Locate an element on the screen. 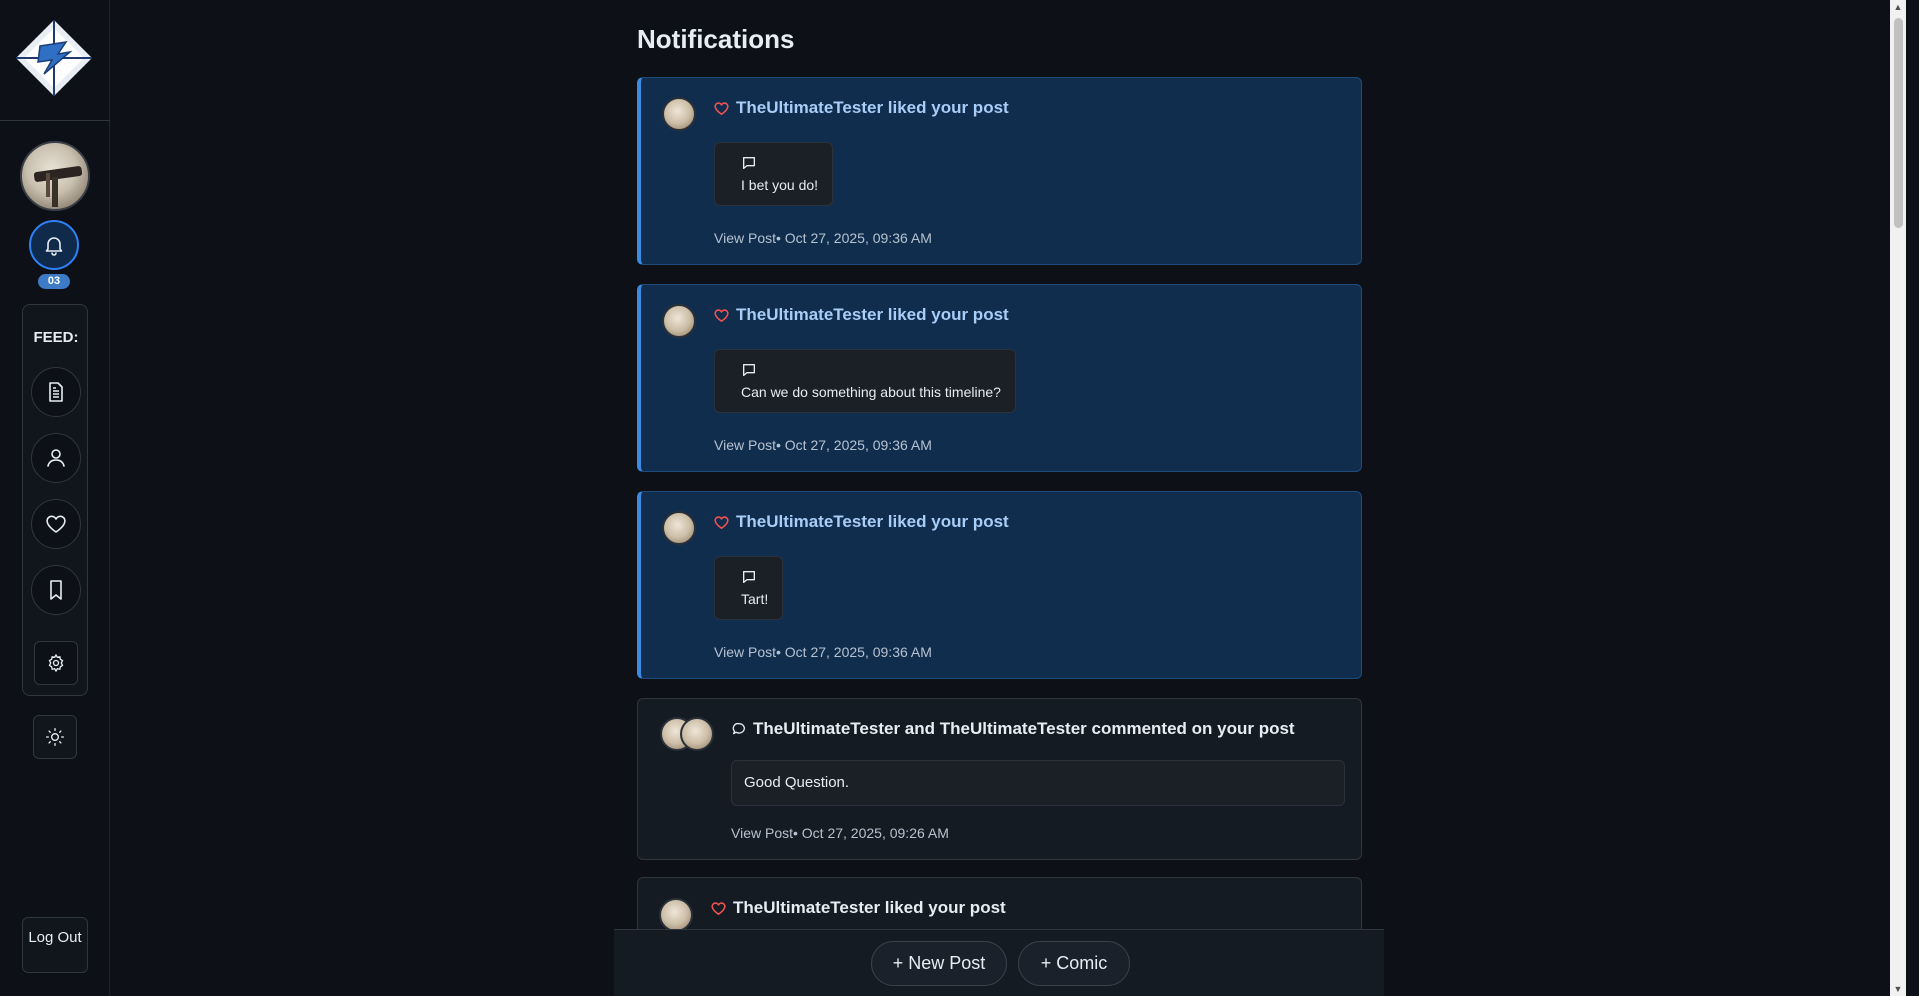 The image size is (1919, 996). gear-icon is located at coordinates (56, 663).